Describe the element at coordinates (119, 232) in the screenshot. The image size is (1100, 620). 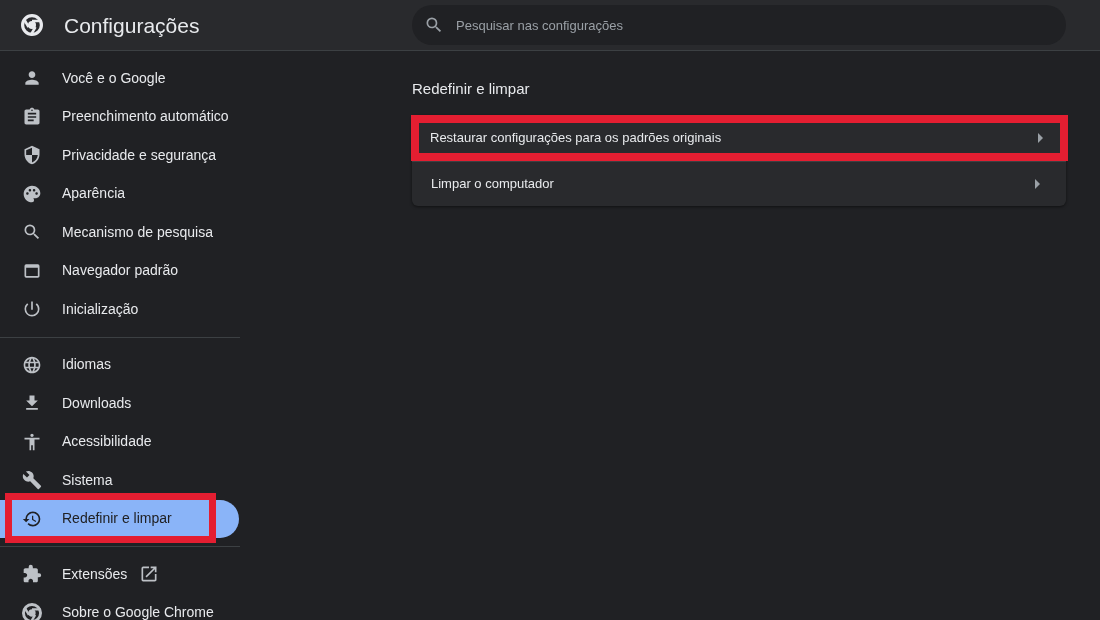
I see `sidebar-item: Mecanismo de pesquisa` at that location.